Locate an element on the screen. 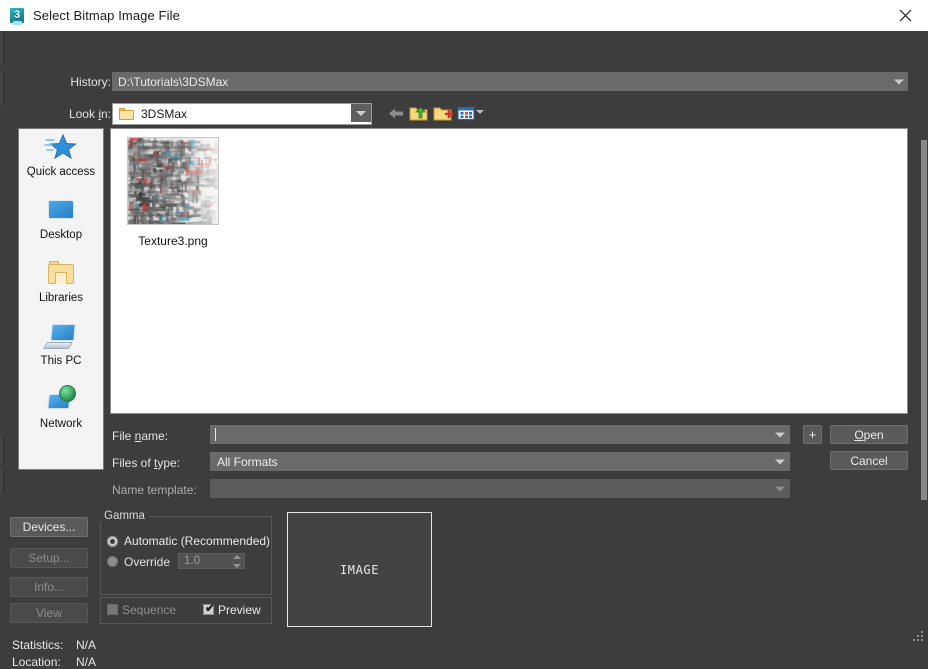  gamma-override-value: 1.0 is located at coordinates (192, 561).